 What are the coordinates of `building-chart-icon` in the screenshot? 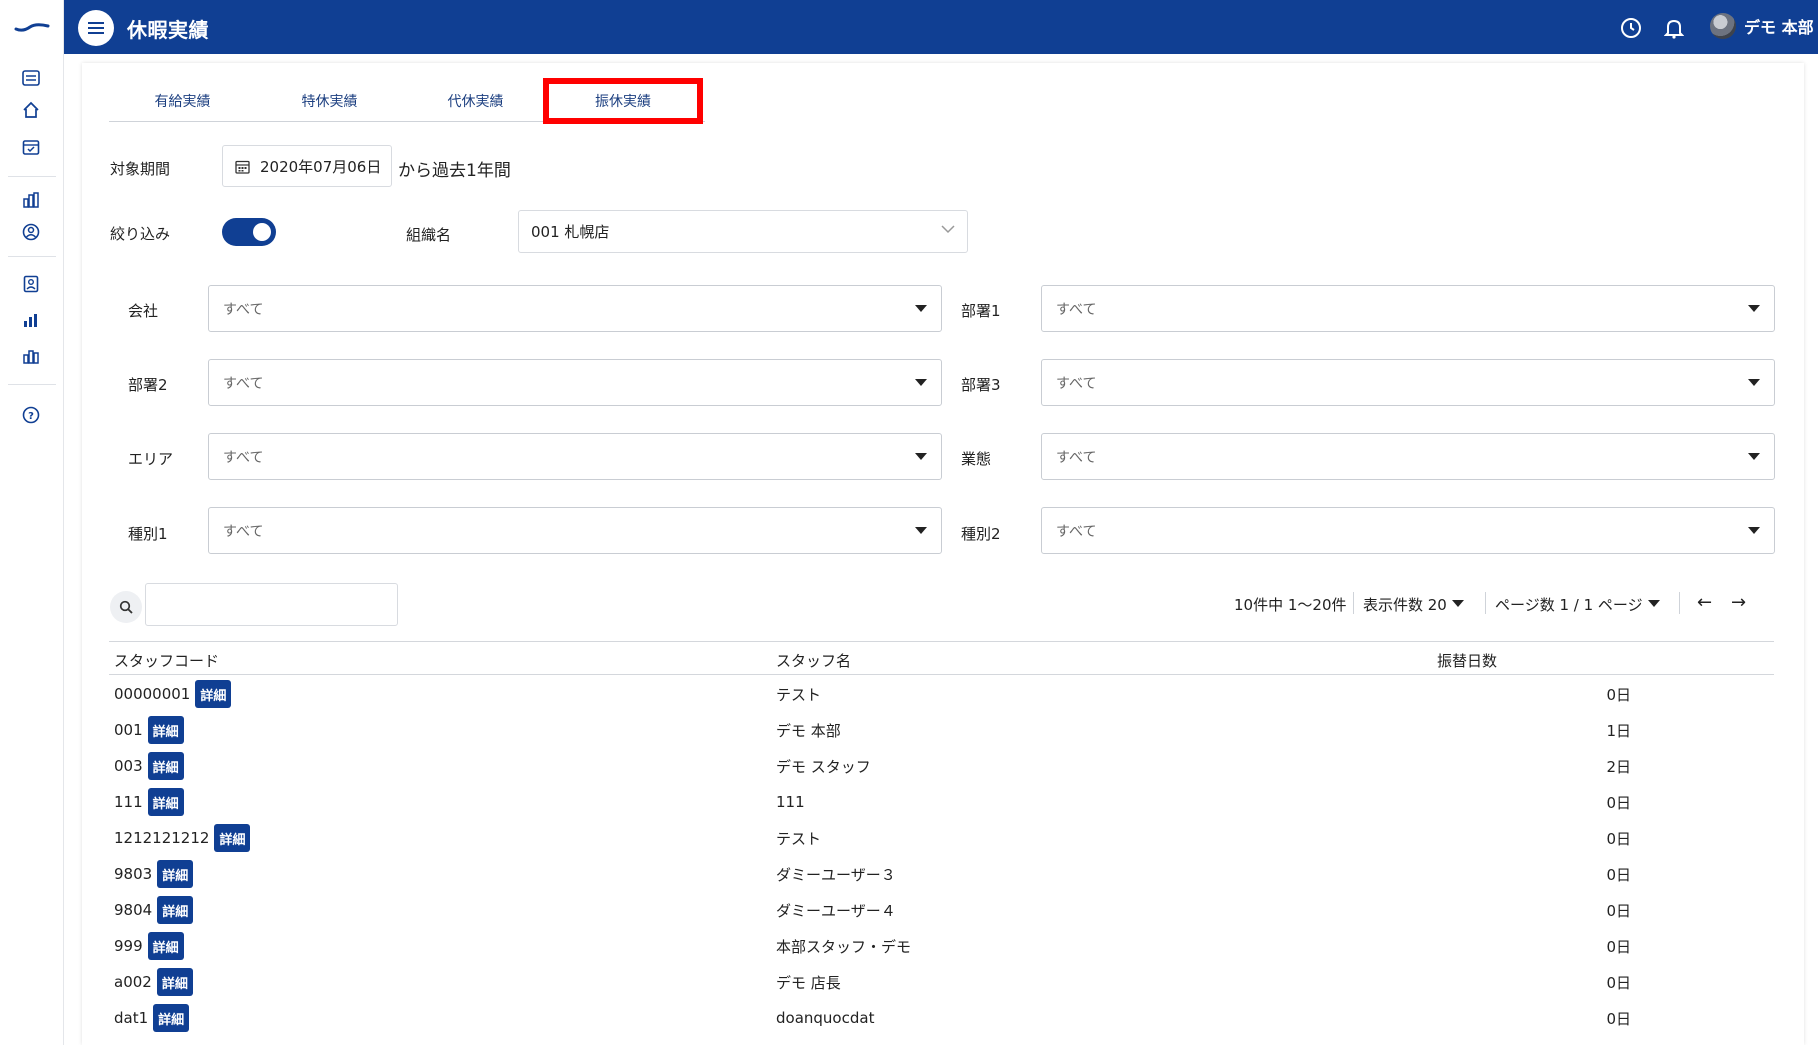 It's located at (31, 200).